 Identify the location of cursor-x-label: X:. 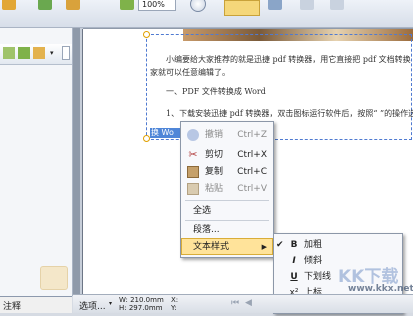
(175, 300).